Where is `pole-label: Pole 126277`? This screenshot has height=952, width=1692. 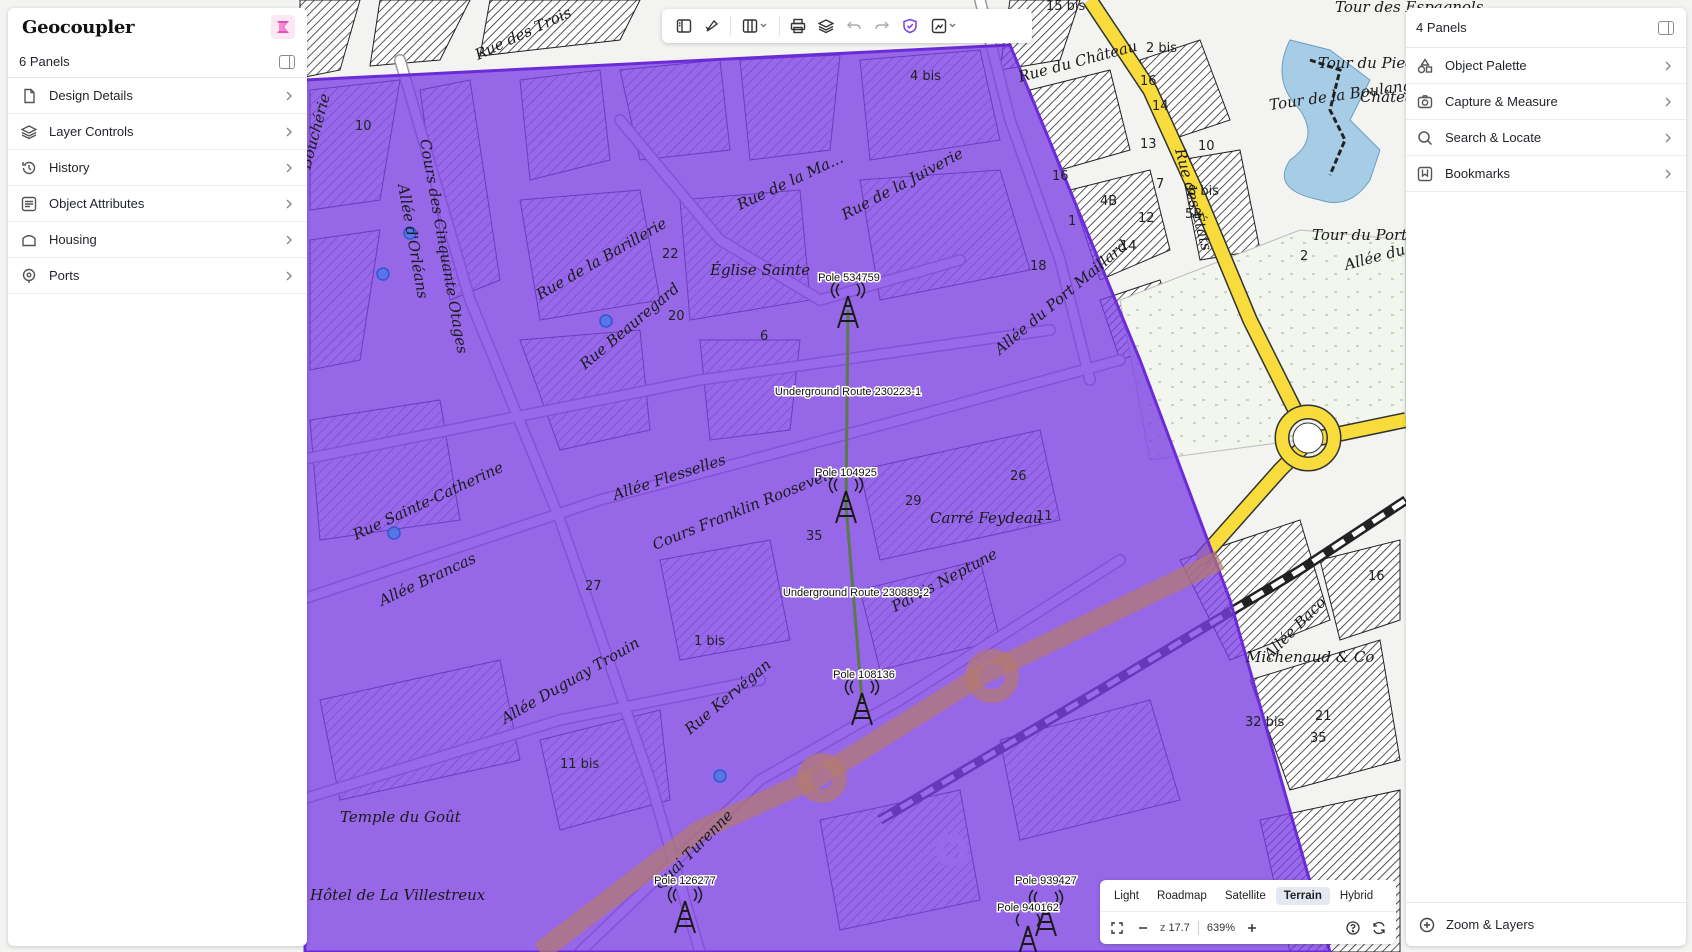 pole-label: Pole 126277 is located at coordinates (685, 881).